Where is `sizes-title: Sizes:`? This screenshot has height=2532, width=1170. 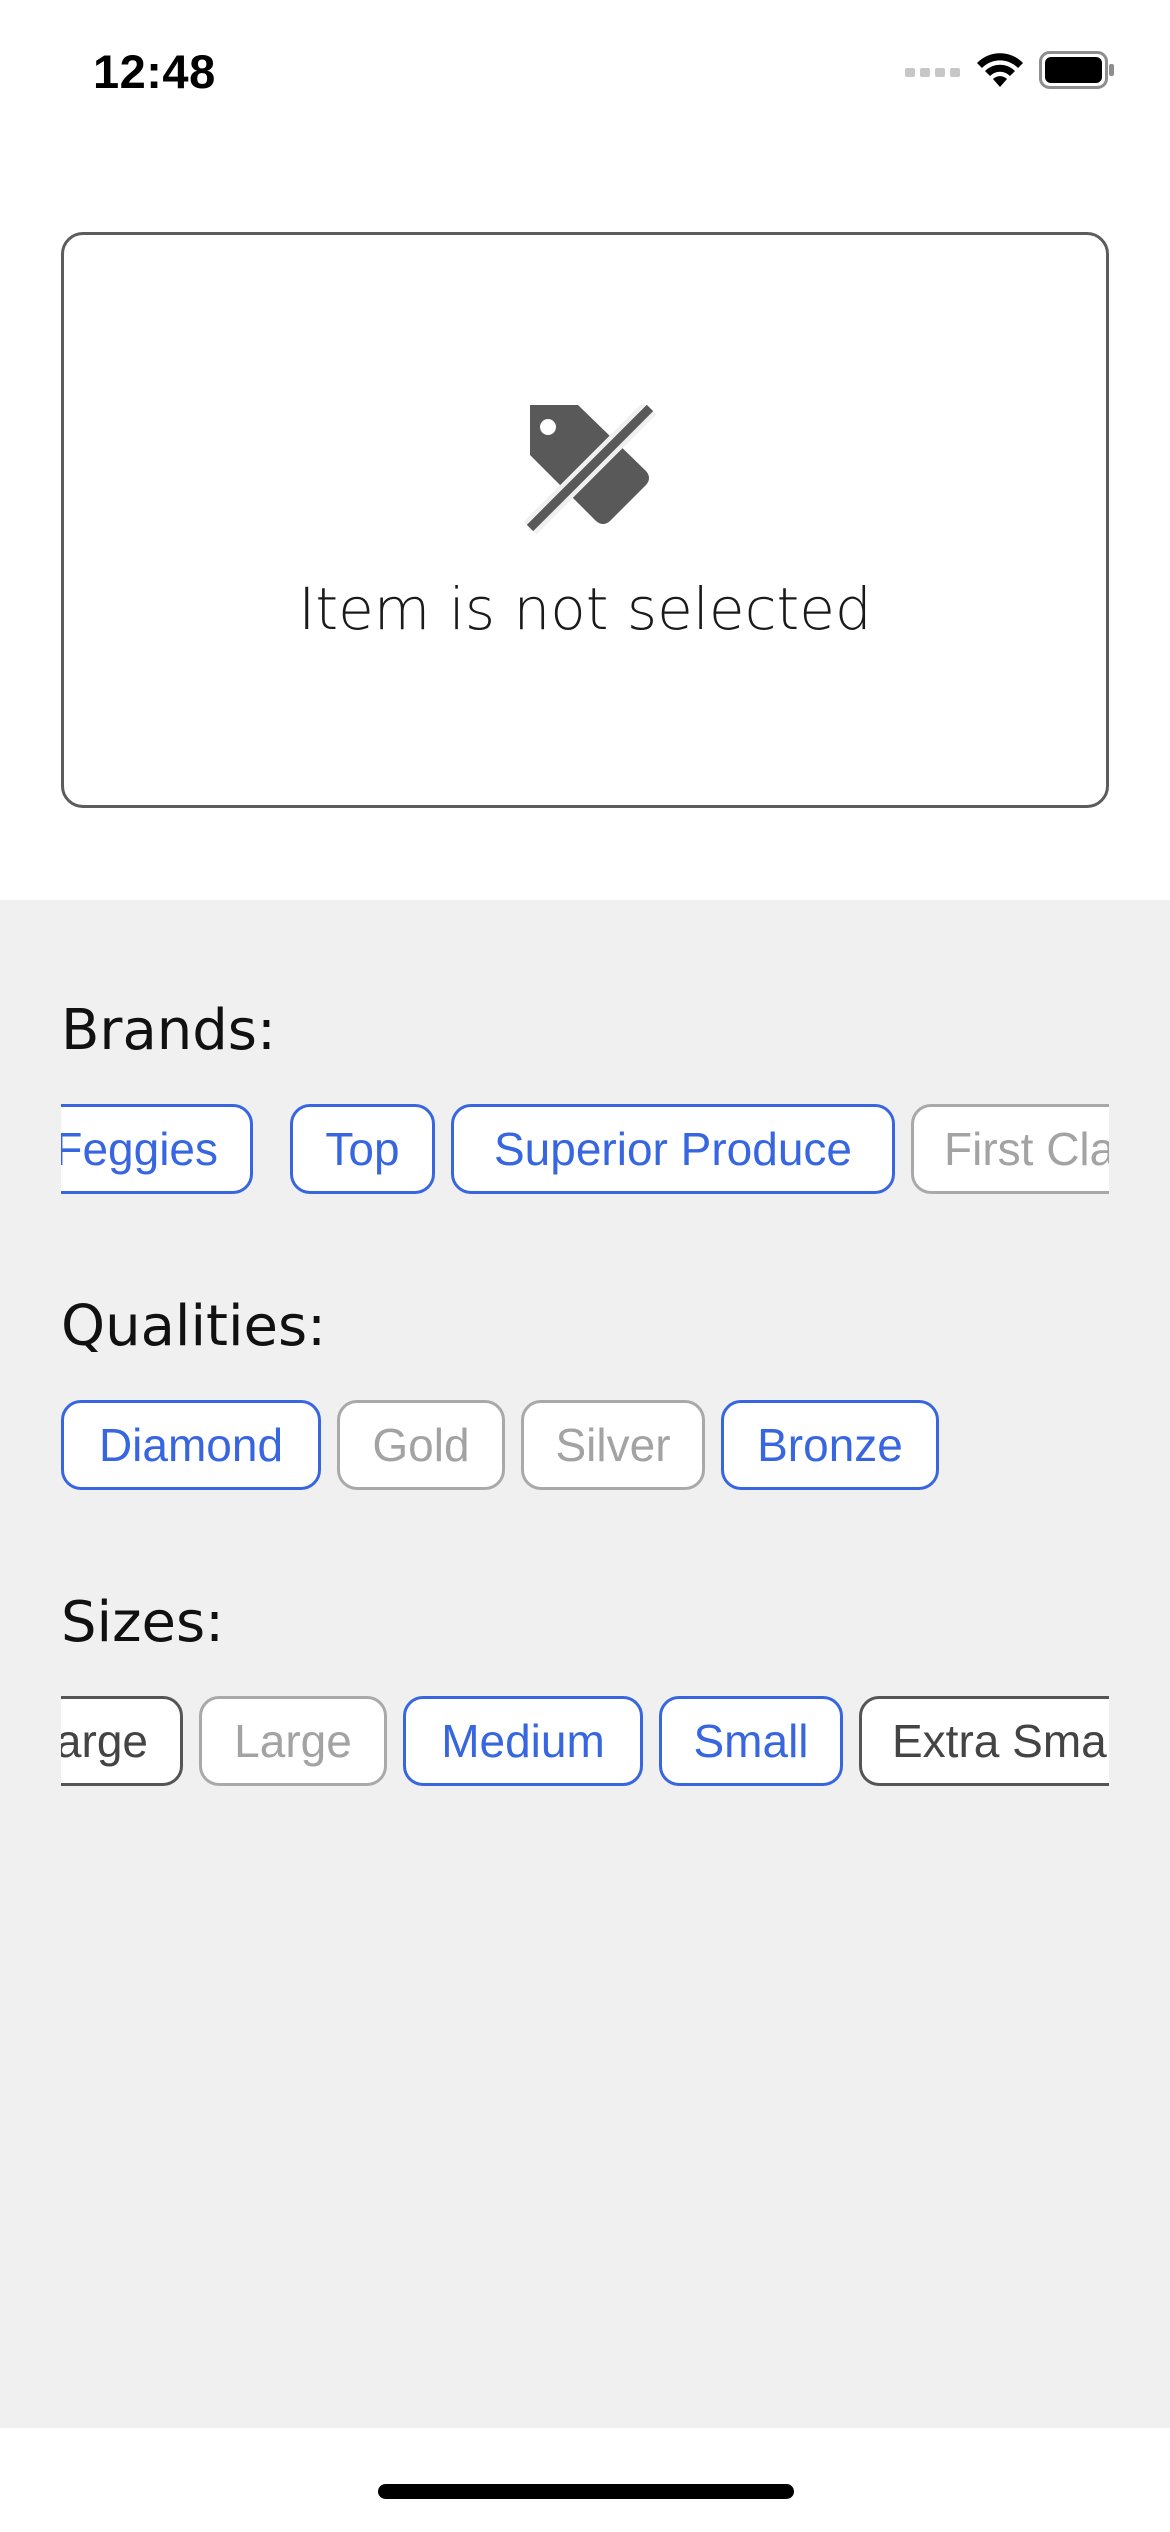 sizes-title: Sizes: is located at coordinates (142, 1622).